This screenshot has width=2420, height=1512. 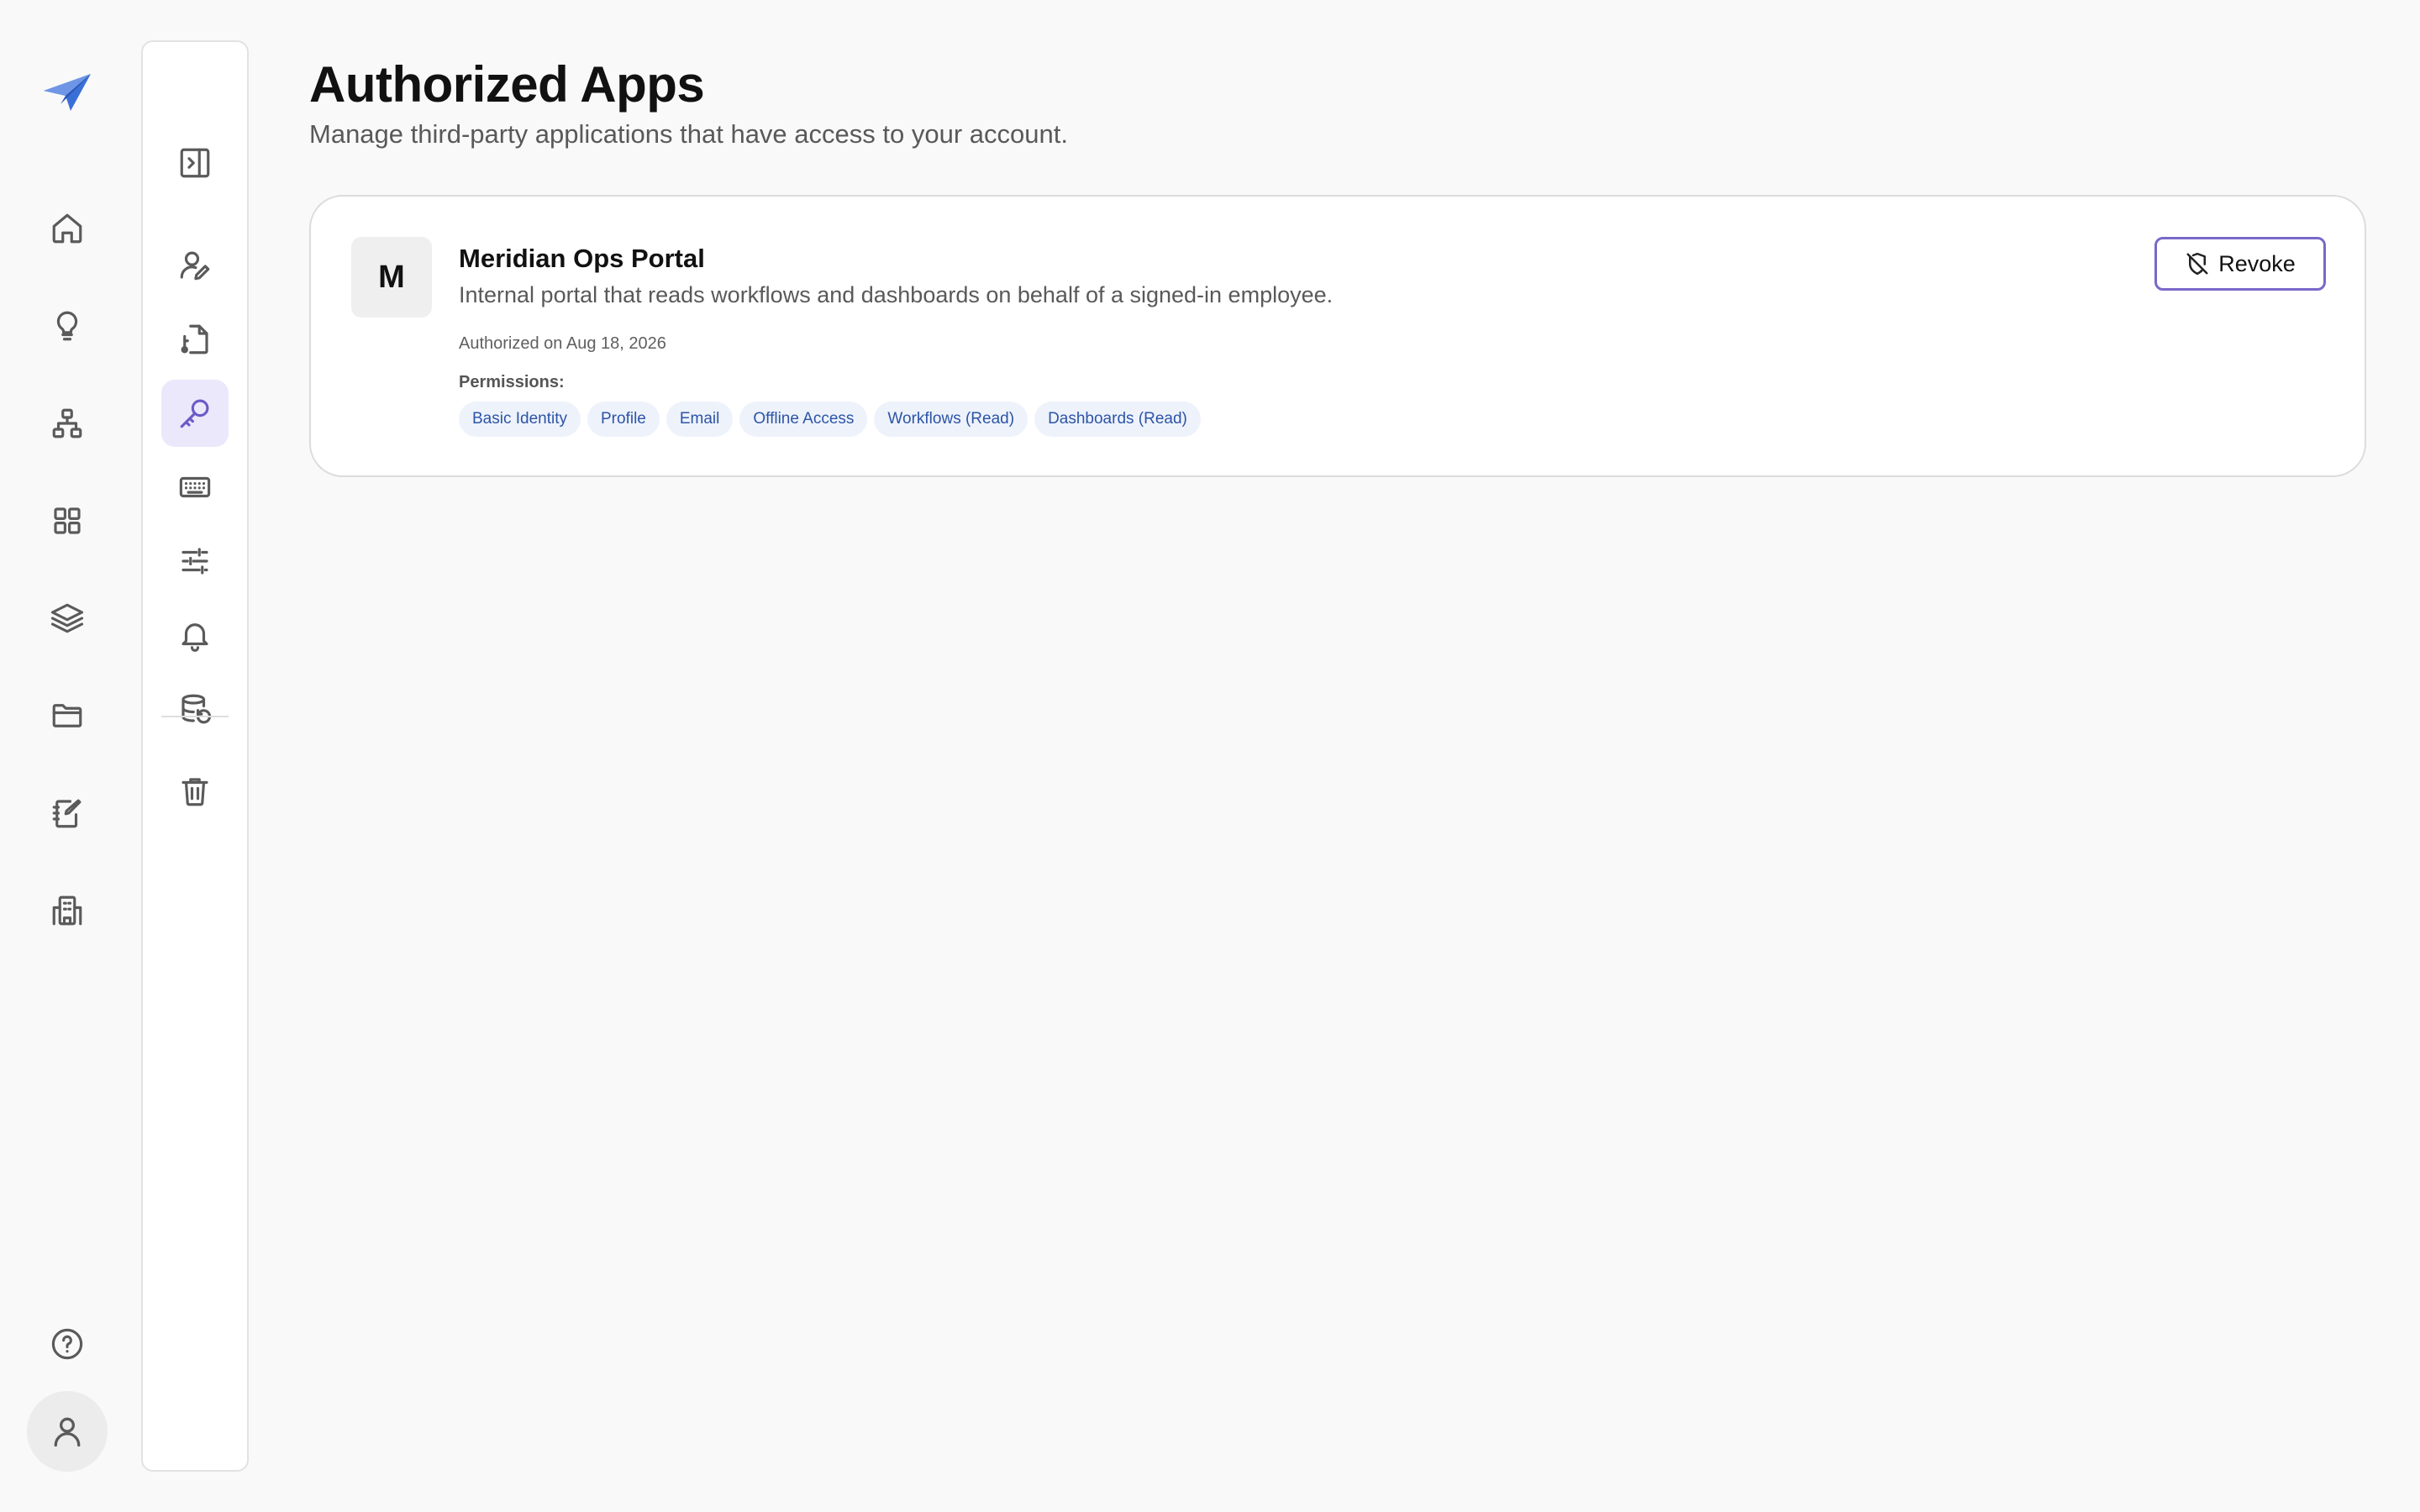 I want to click on settings-shortcuts-button, so click(x=195, y=487).